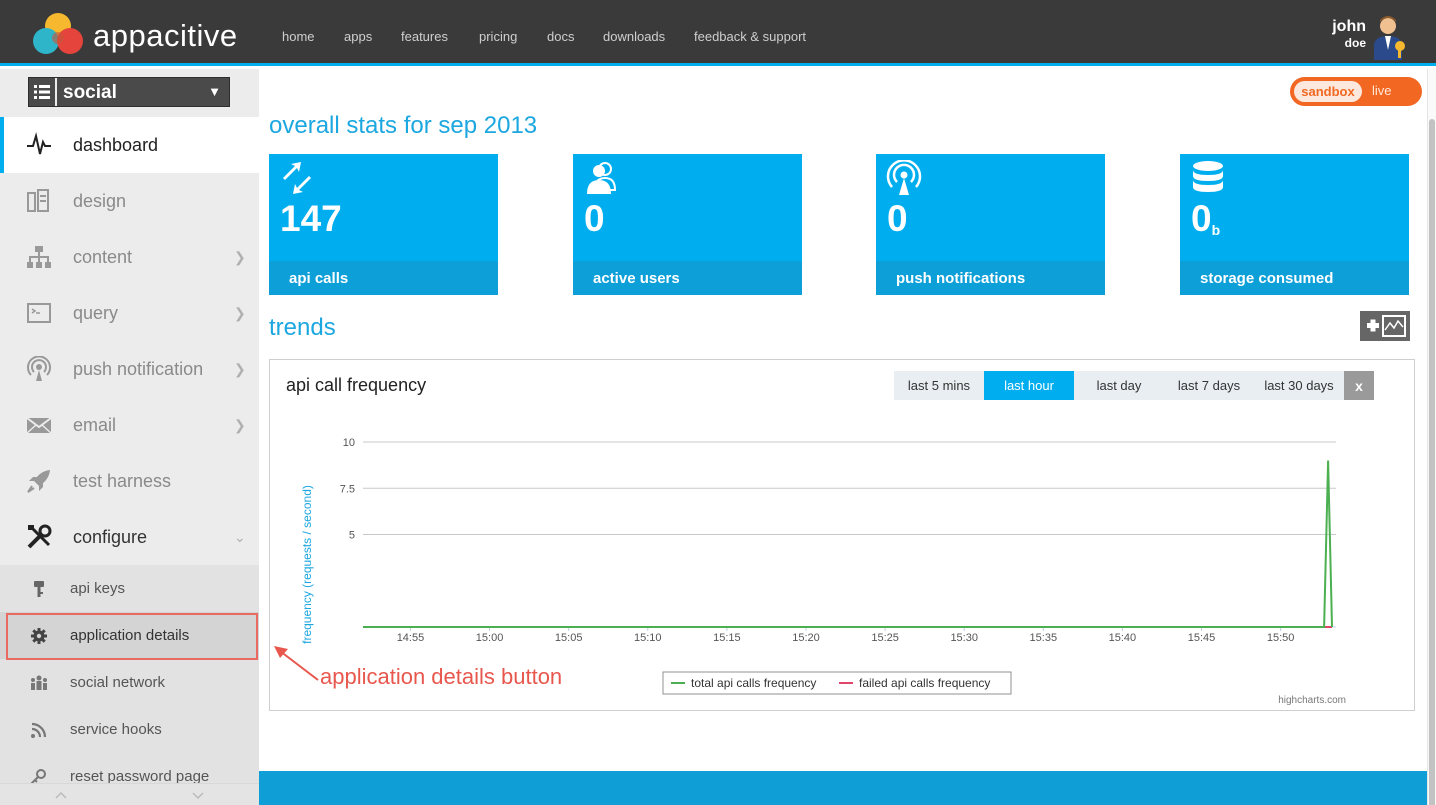  Describe the element at coordinates (1206, 218) in the screenshot. I see `stat-value: 0b` at that location.